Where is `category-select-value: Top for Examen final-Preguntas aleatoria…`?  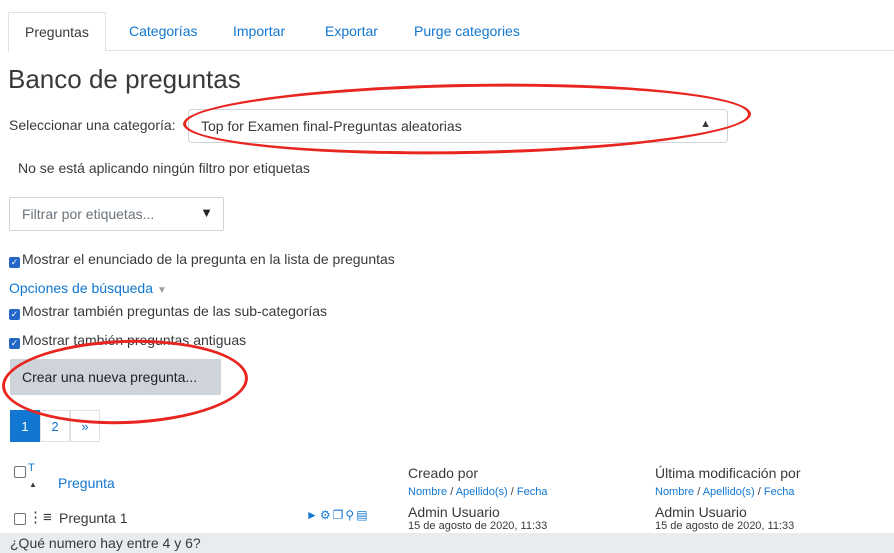
category-select-value: Top for Examen final-Preguntas aleatoria… is located at coordinates (331, 126).